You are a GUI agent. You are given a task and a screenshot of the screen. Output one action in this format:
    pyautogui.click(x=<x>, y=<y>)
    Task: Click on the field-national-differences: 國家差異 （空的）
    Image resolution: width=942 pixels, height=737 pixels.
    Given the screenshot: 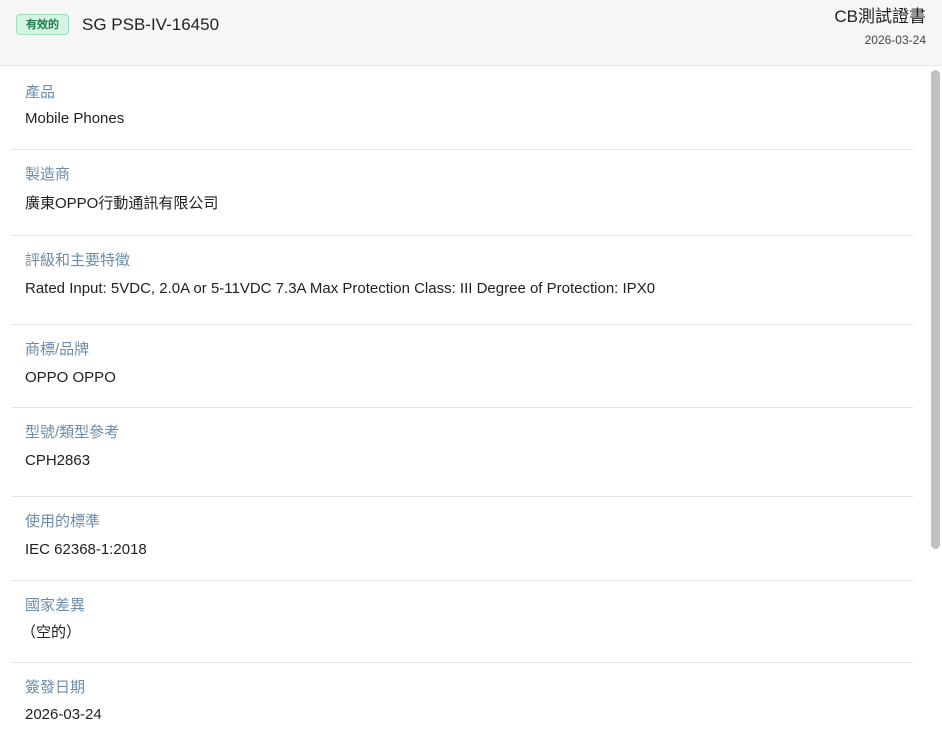 What is the action you would take?
    pyautogui.click(x=462, y=622)
    